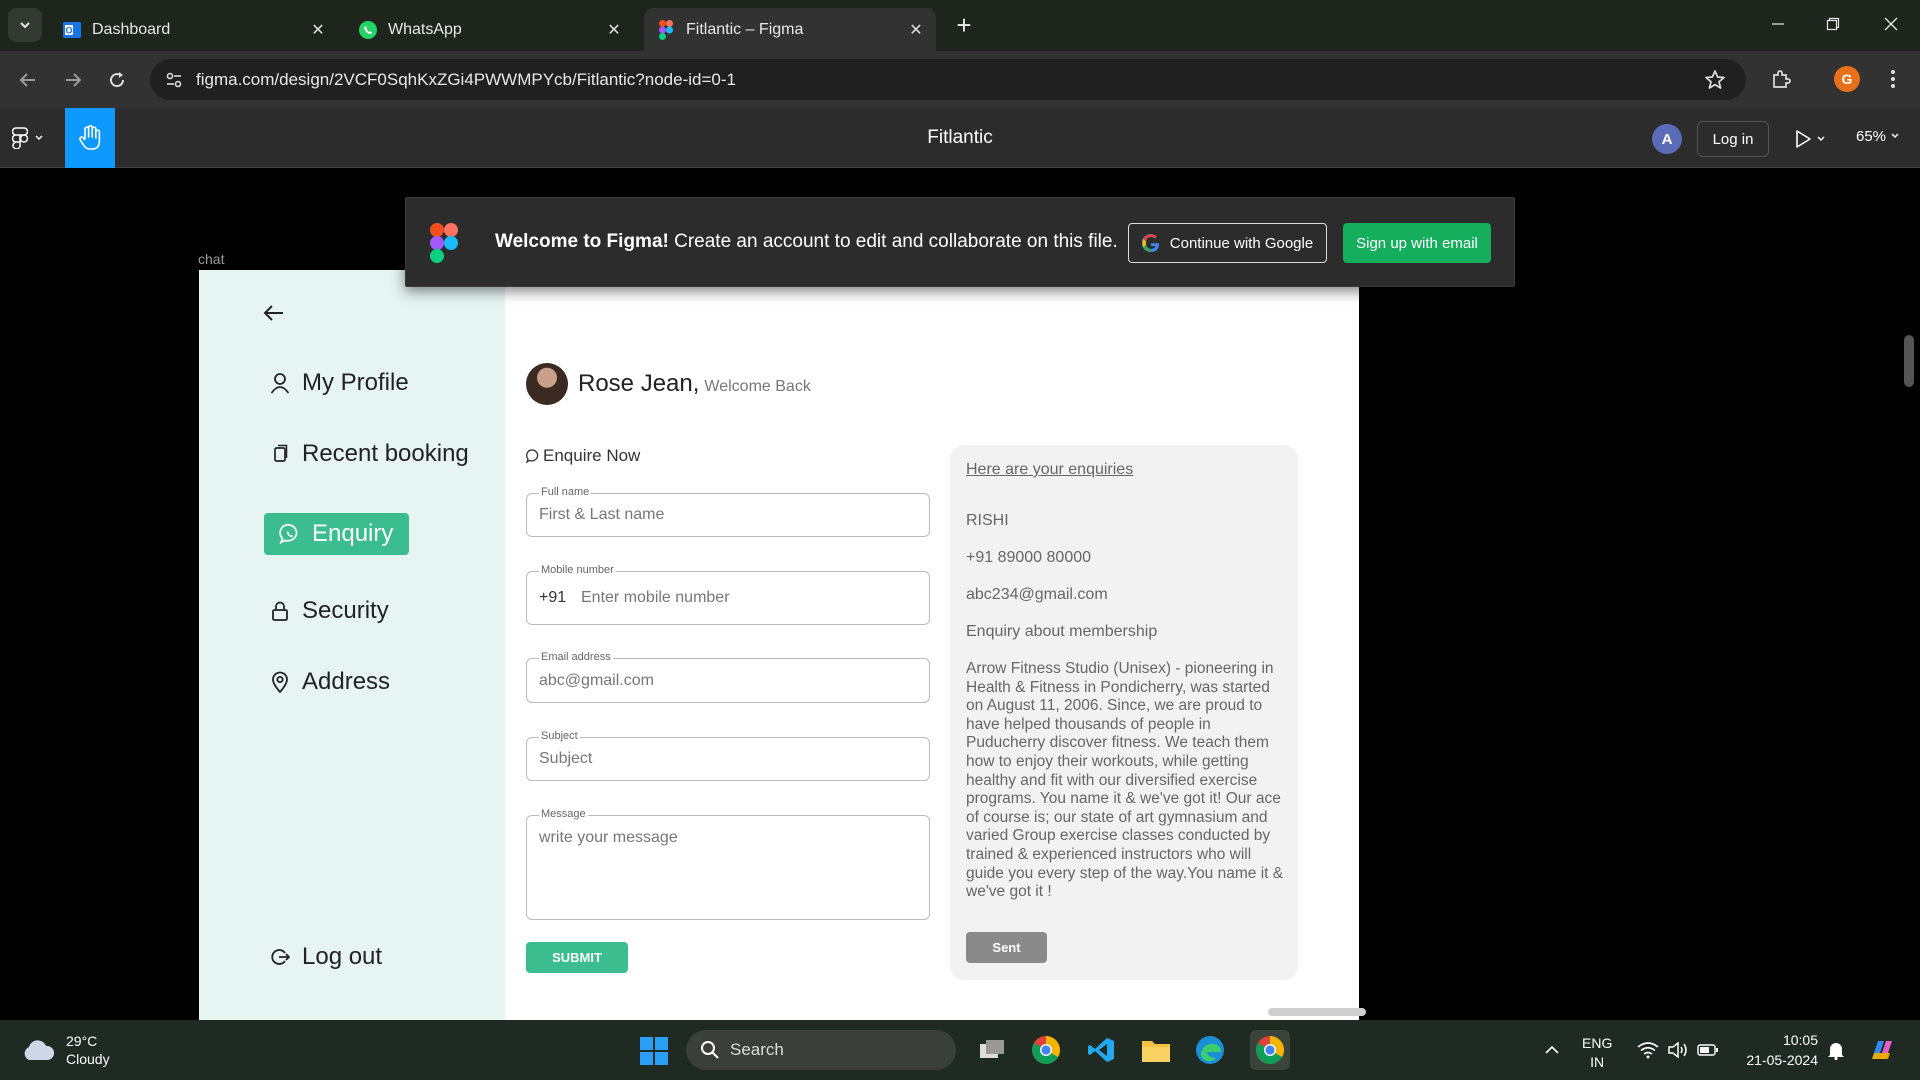 Image resolution: width=1920 pixels, height=1080 pixels. What do you see at coordinates (280, 957) in the screenshot?
I see `logout-icon` at bounding box center [280, 957].